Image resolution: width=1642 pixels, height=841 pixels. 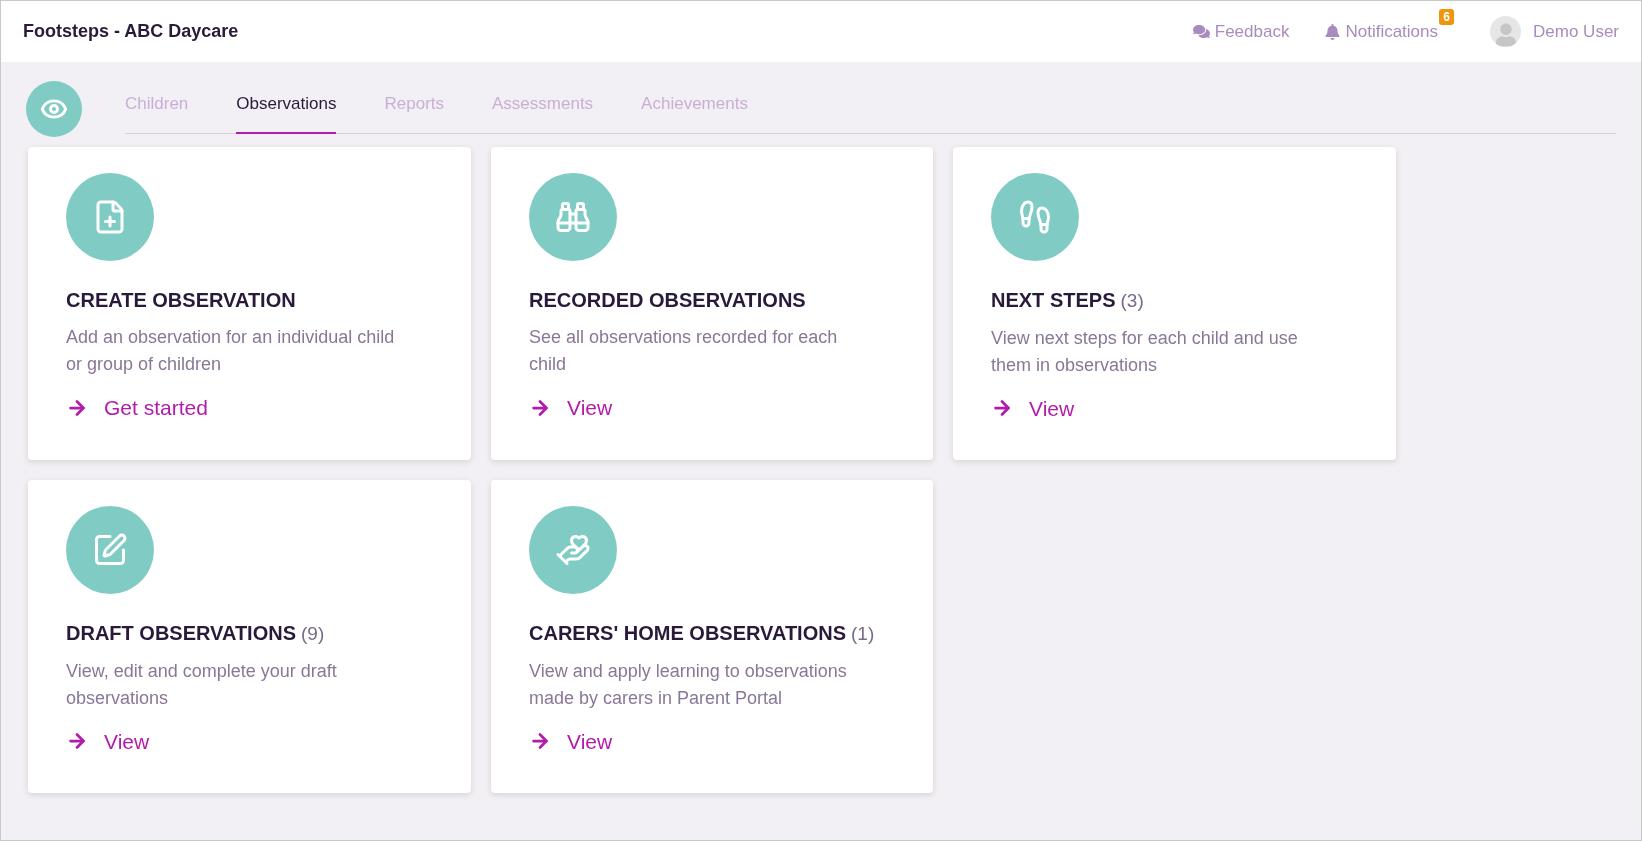 I want to click on card-description: Add an observation for an individual child or group of children, so click(x=231, y=351).